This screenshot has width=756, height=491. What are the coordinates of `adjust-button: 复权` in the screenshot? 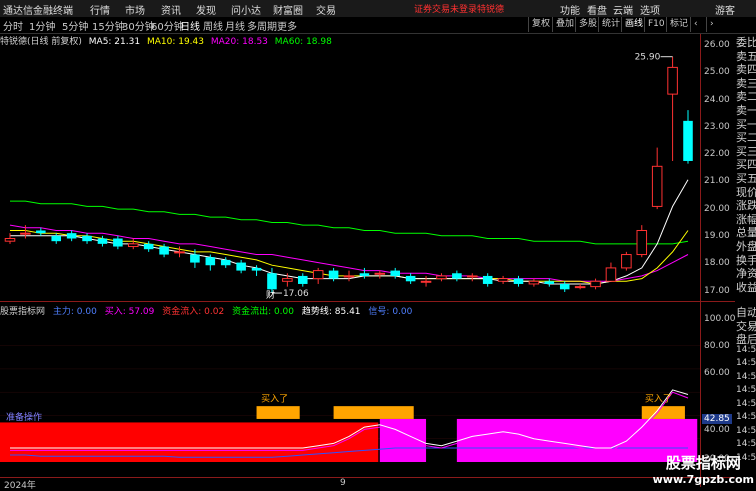 It's located at (540, 24).